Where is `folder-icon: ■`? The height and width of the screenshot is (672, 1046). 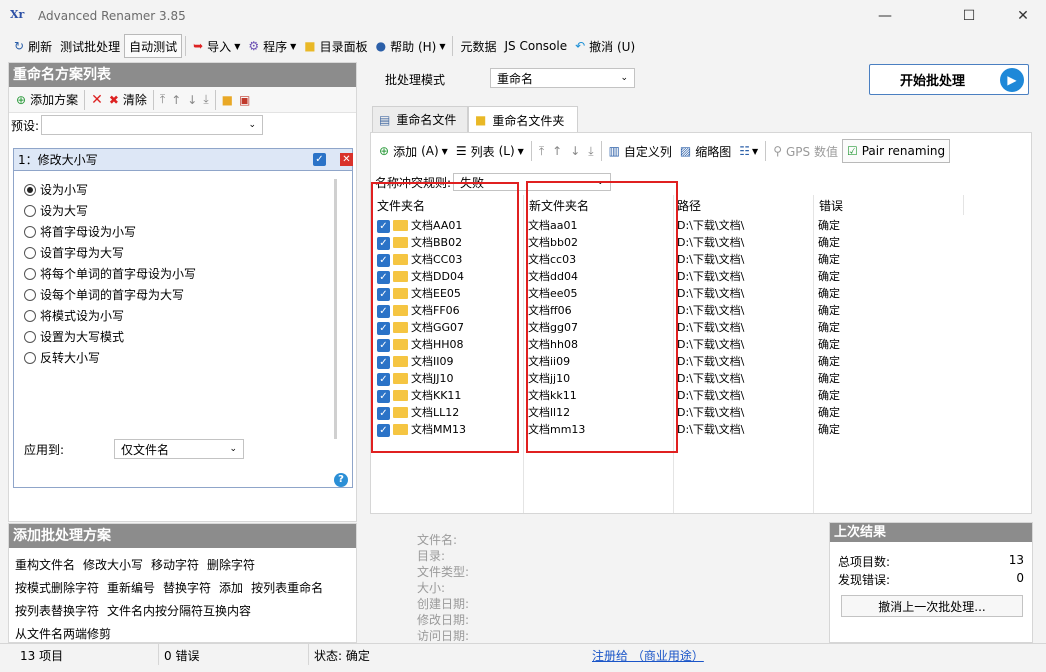
folder-icon: ■ is located at coordinates (481, 120).